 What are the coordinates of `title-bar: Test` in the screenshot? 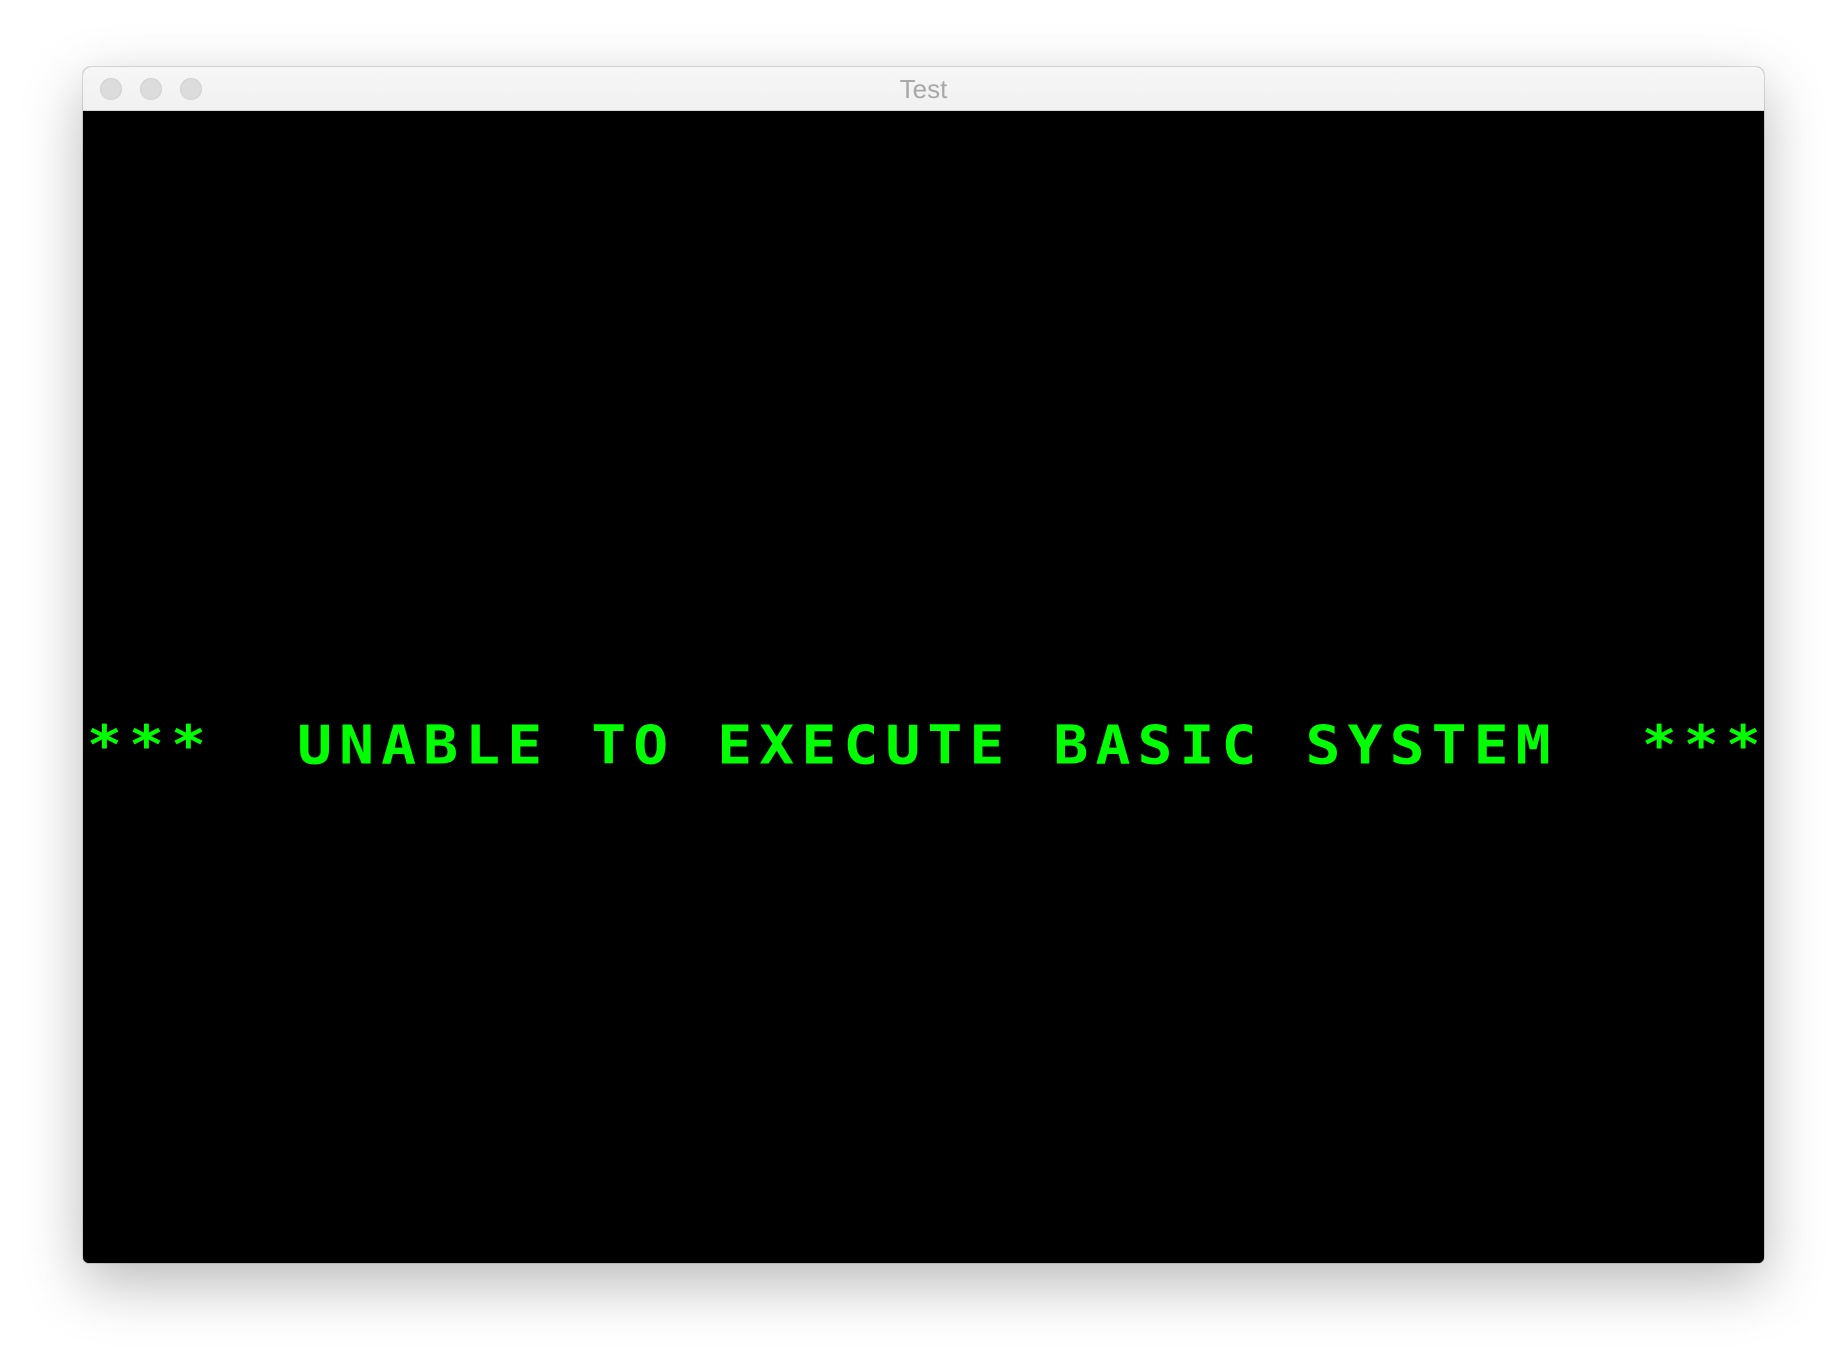 It's located at (923, 89).